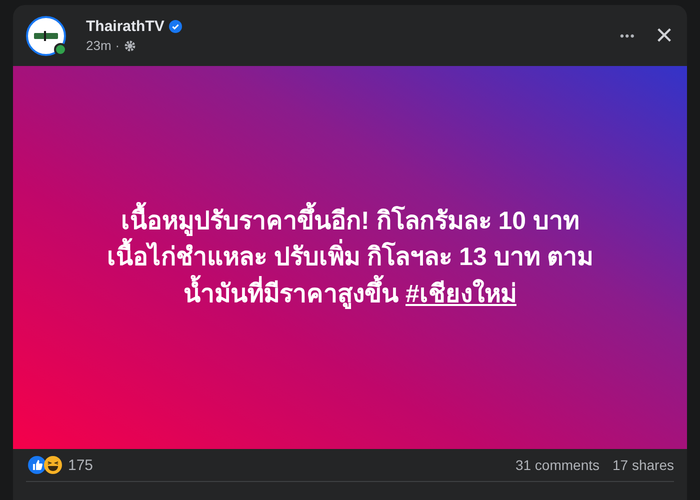  I want to click on shares-count-link: 17 shares, so click(643, 465).